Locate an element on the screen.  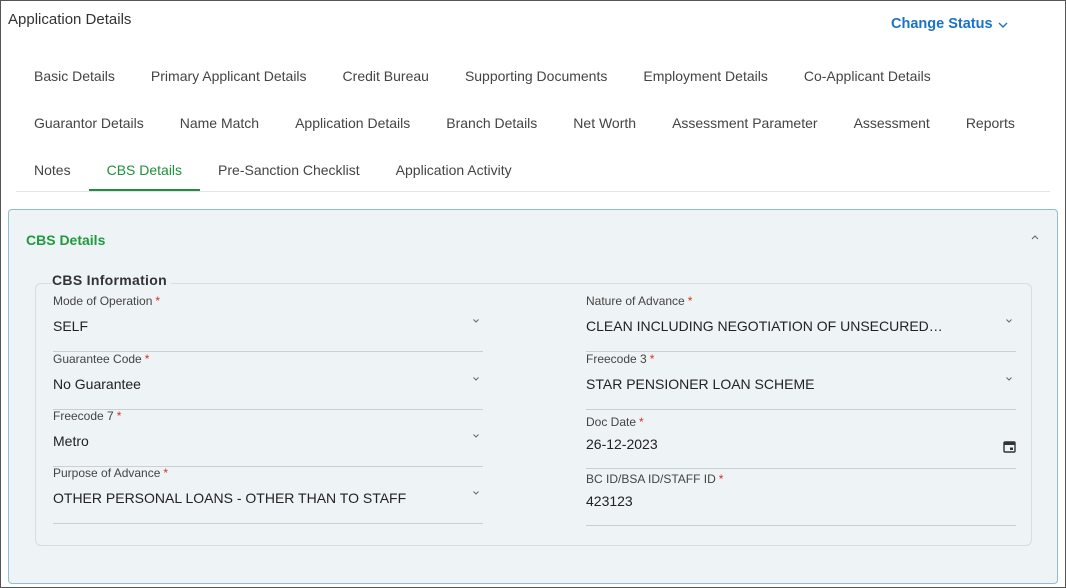
page-title: Application Details is located at coordinates (70, 19).